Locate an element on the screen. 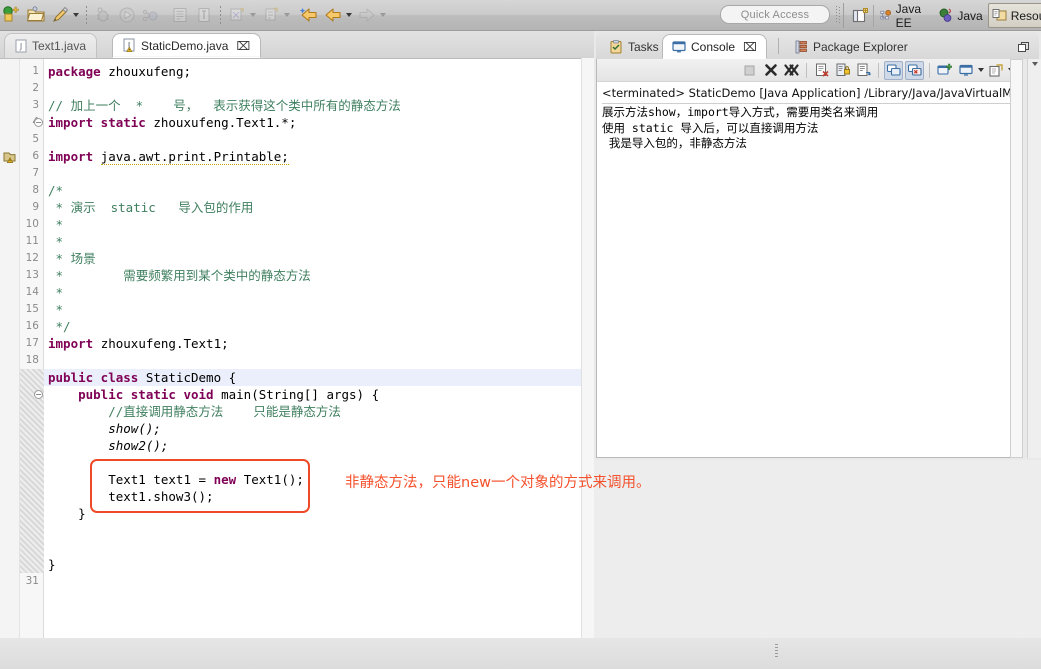 The width and height of the screenshot is (1041, 669). code-token: public class is located at coordinates (97, 377).